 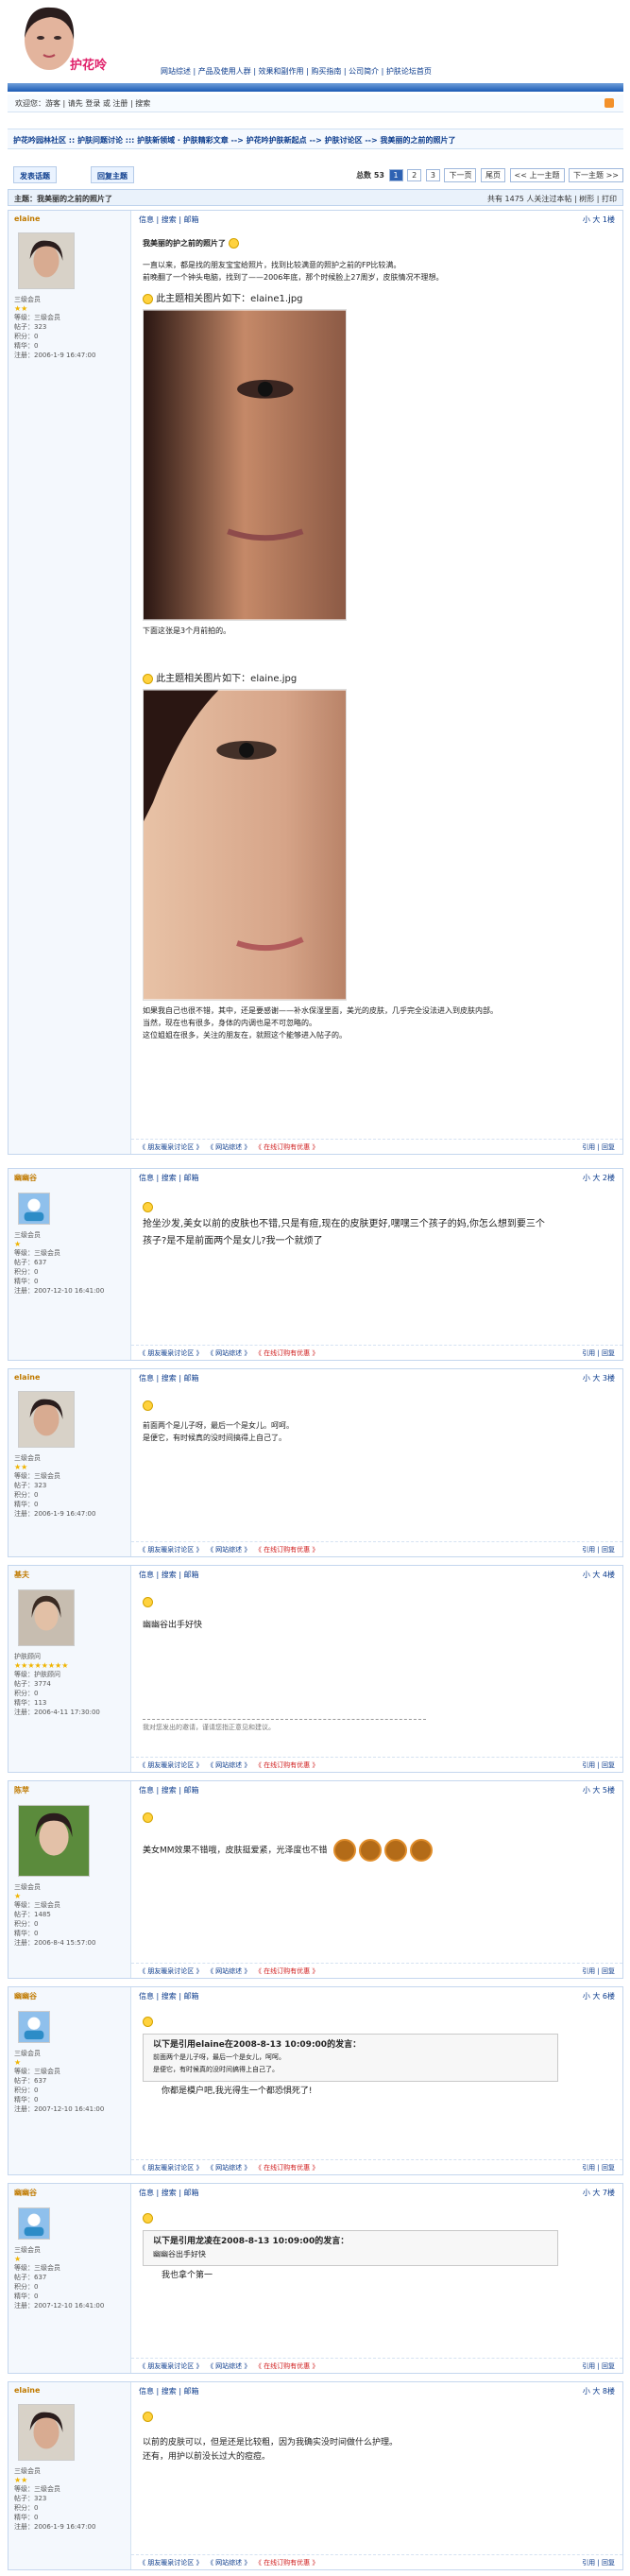 I want to click on post-heading: 我美丽的护之前的照片了, so click(x=376, y=243).